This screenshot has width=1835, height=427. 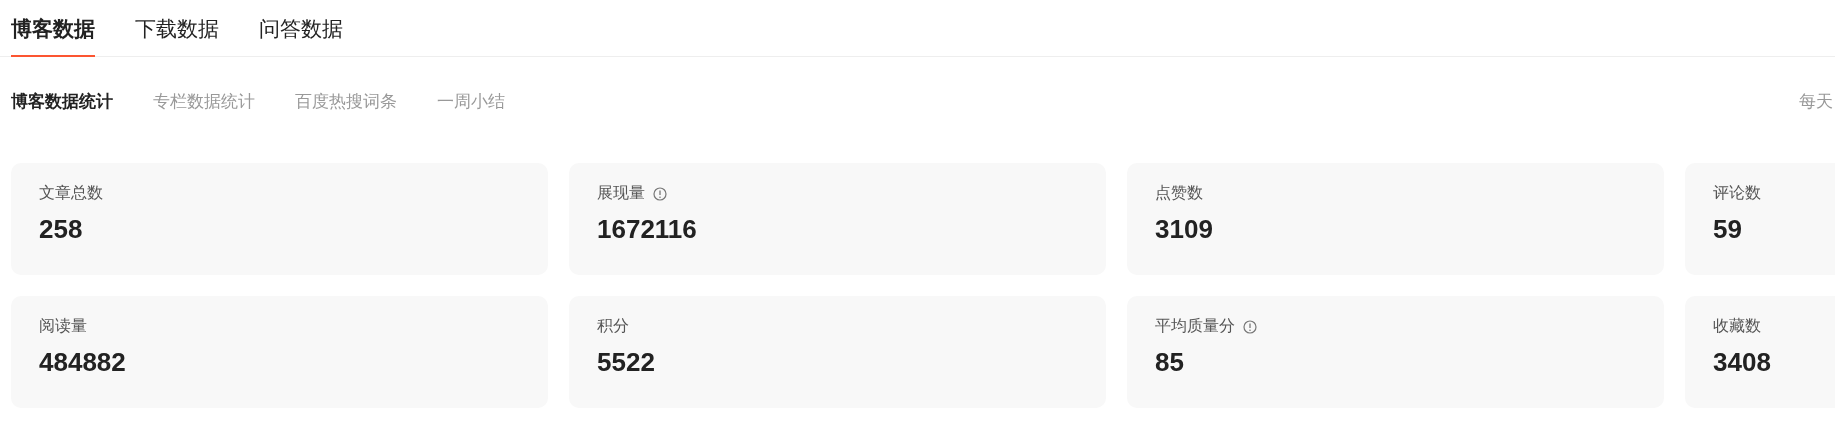 What do you see at coordinates (647, 229) in the screenshot?
I see `stat-value: 1672116` at bounding box center [647, 229].